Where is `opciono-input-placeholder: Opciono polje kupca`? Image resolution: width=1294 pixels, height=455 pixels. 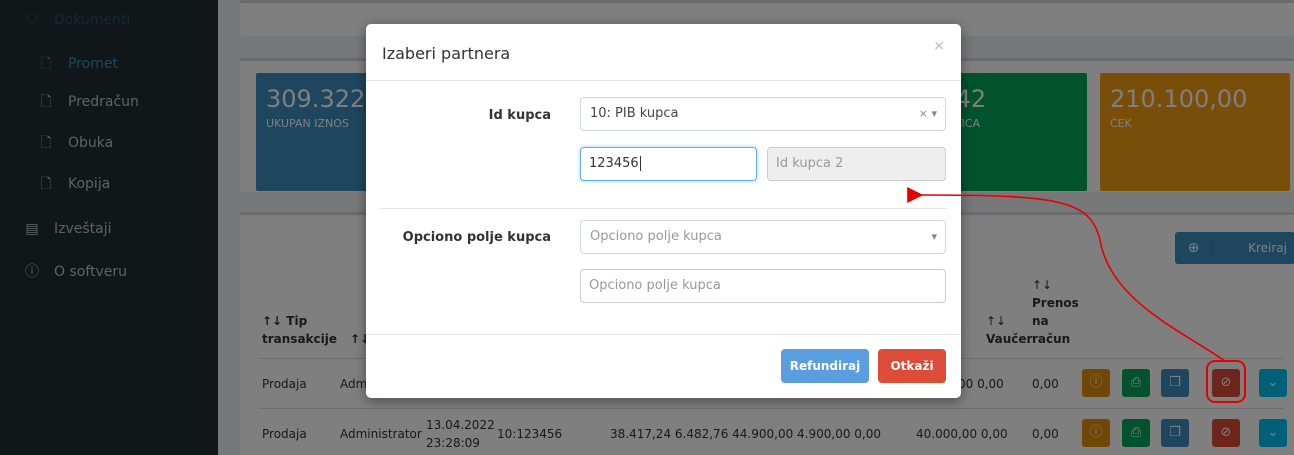
opciono-input-placeholder: Opciono polje kupca is located at coordinates (655, 285).